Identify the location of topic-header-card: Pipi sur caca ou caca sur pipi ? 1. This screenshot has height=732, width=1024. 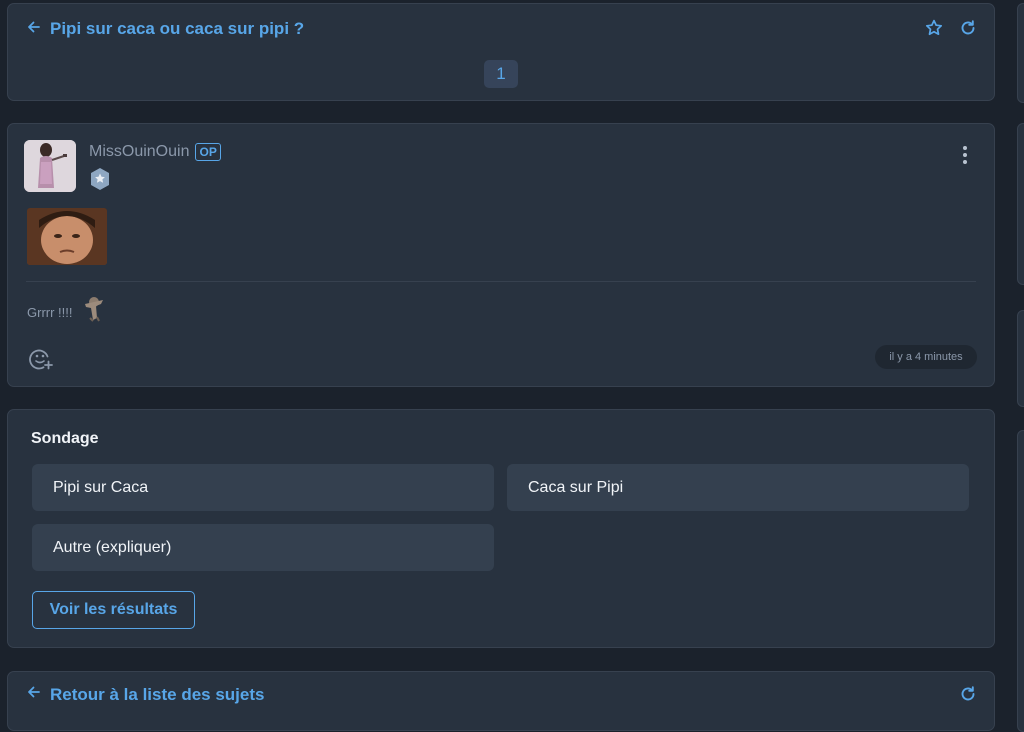
(501, 52).